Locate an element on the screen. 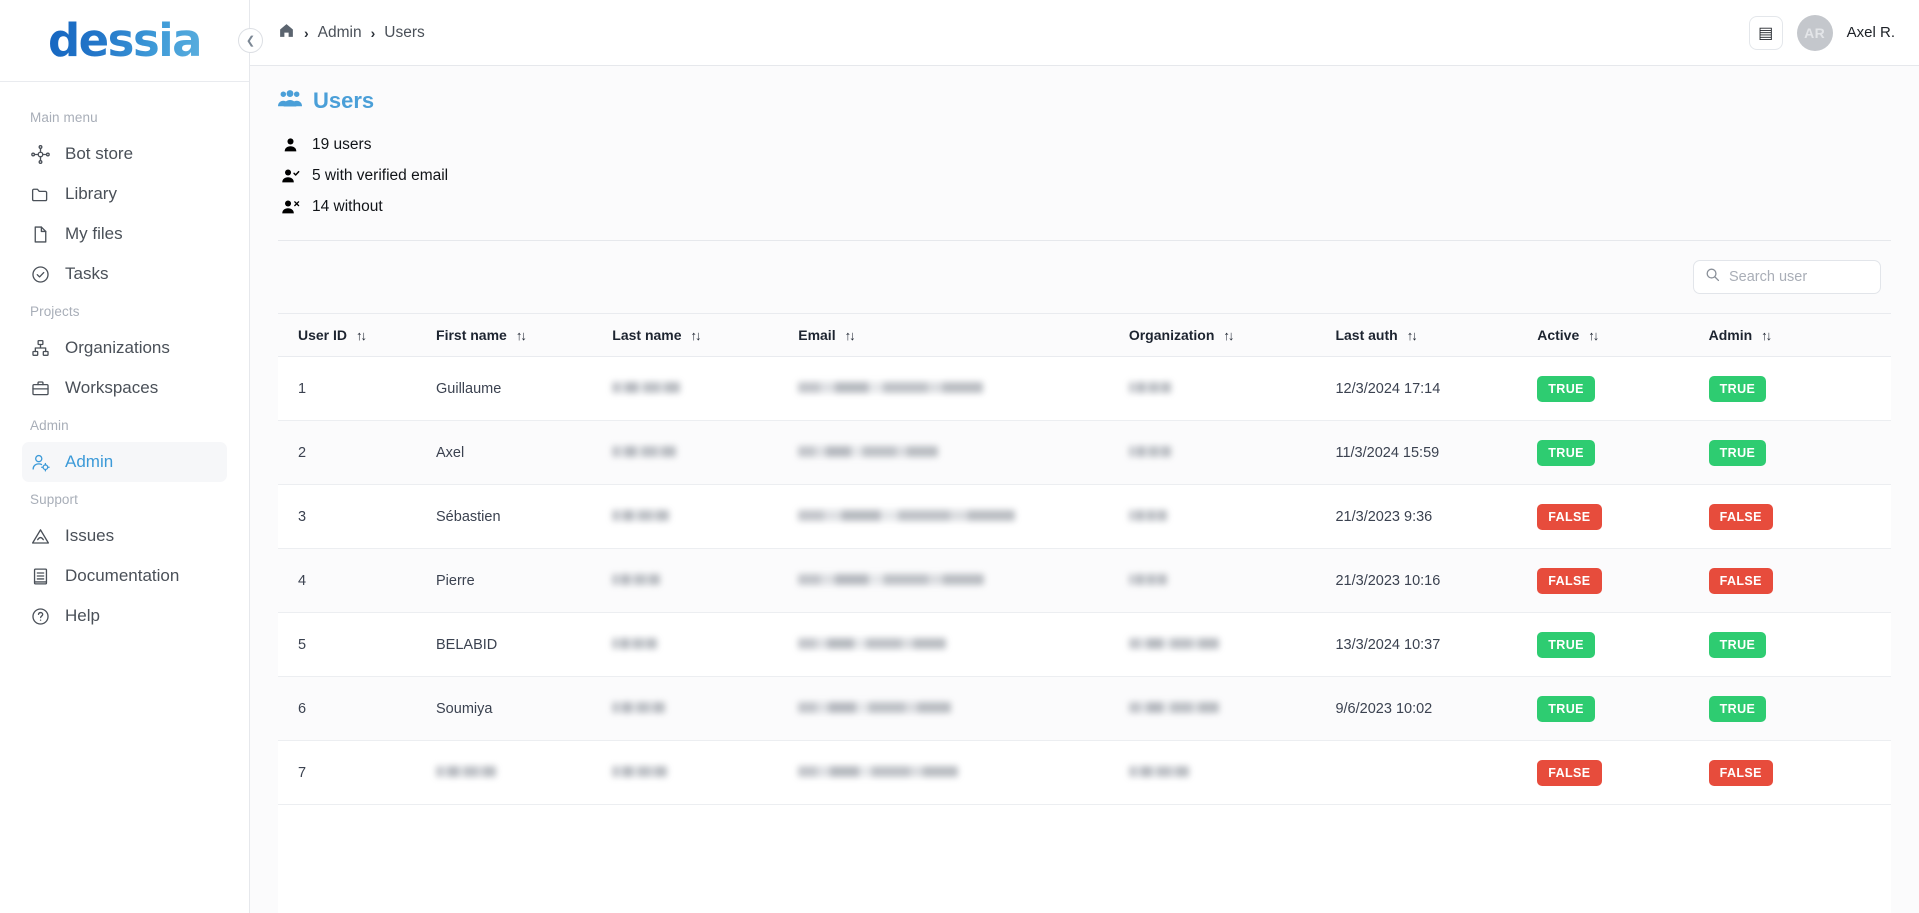 This screenshot has width=1919, height=913. table-row: 4 Pierre 21/3/2023 10:16 FALSE FALSE is located at coordinates (1084, 580).